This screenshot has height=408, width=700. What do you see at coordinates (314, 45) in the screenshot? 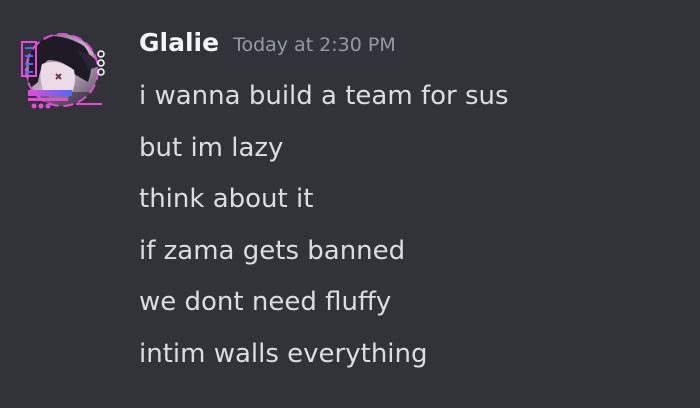
I see `timestamp: Today at 2:30 PM` at bounding box center [314, 45].